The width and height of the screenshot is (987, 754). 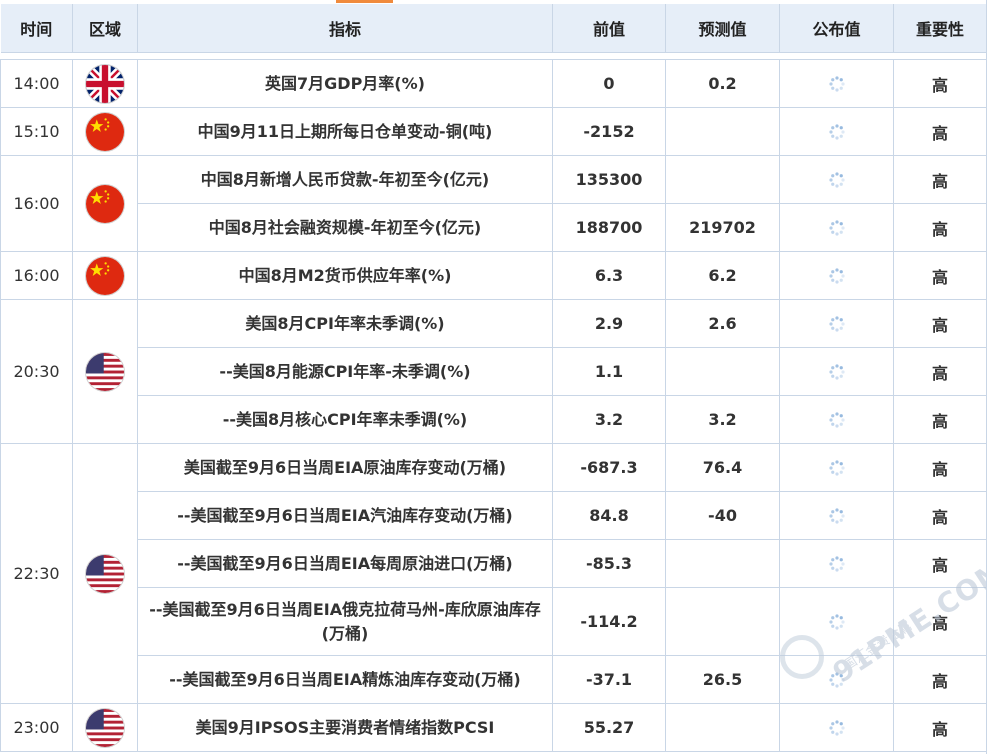 What do you see at coordinates (609, 621) in the screenshot?
I see `previous-value: -114.2` at bounding box center [609, 621].